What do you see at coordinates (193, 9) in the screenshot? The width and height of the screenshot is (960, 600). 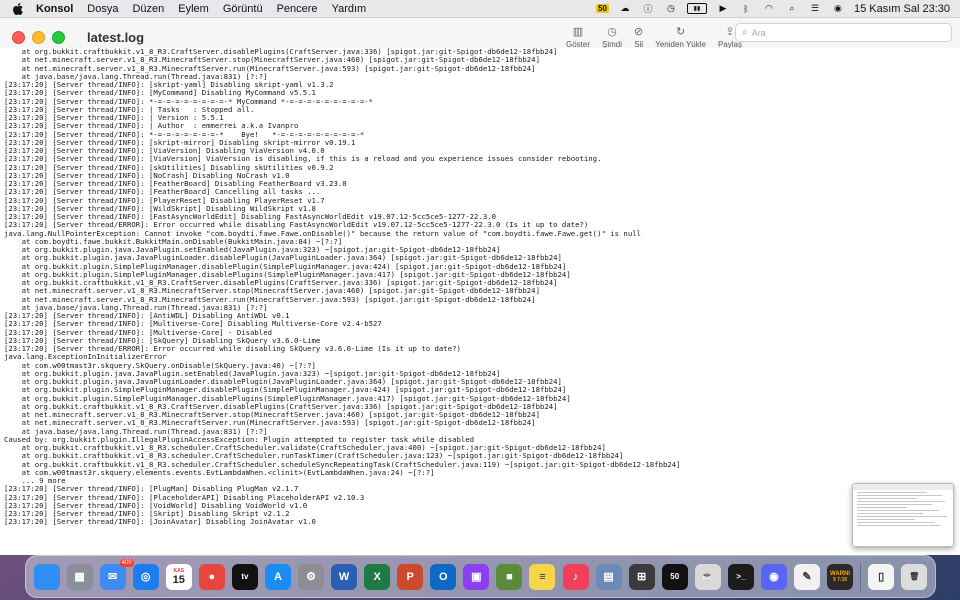 I see `menu-action: Eylem` at bounding box center [193, 9].